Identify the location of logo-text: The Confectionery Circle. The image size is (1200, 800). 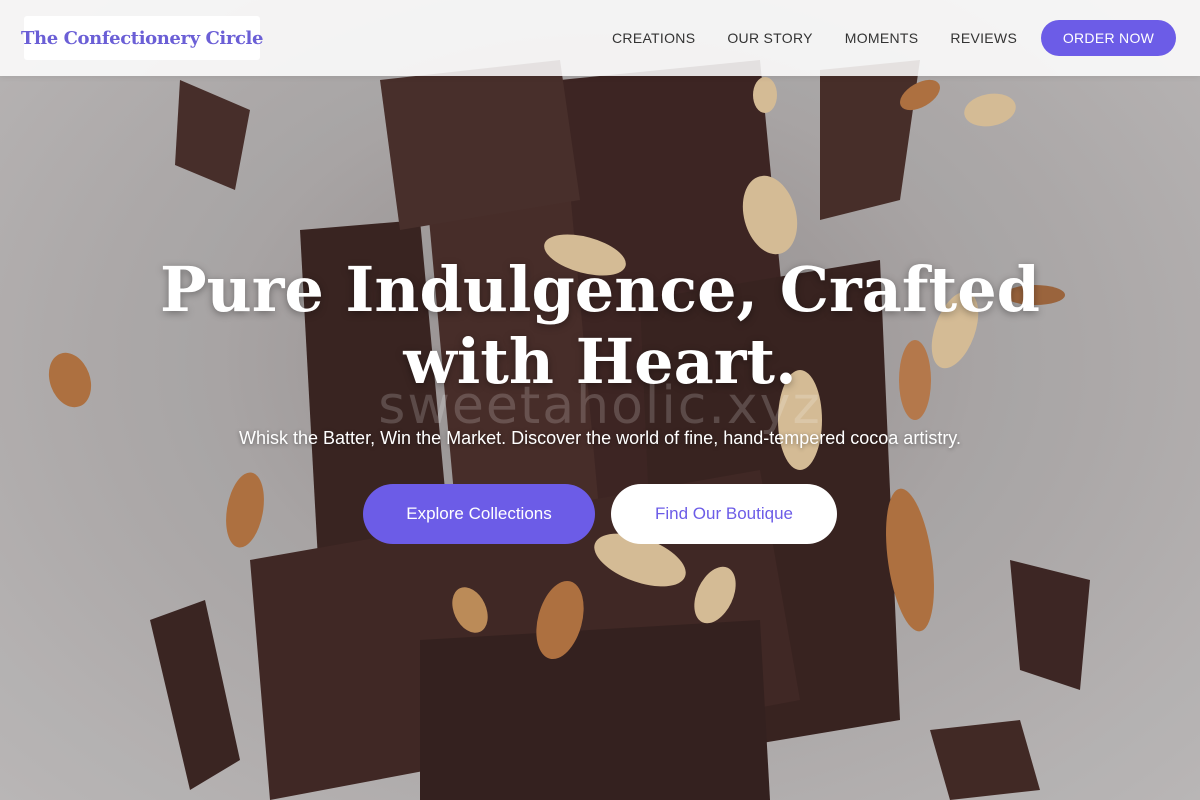
(142, 38).